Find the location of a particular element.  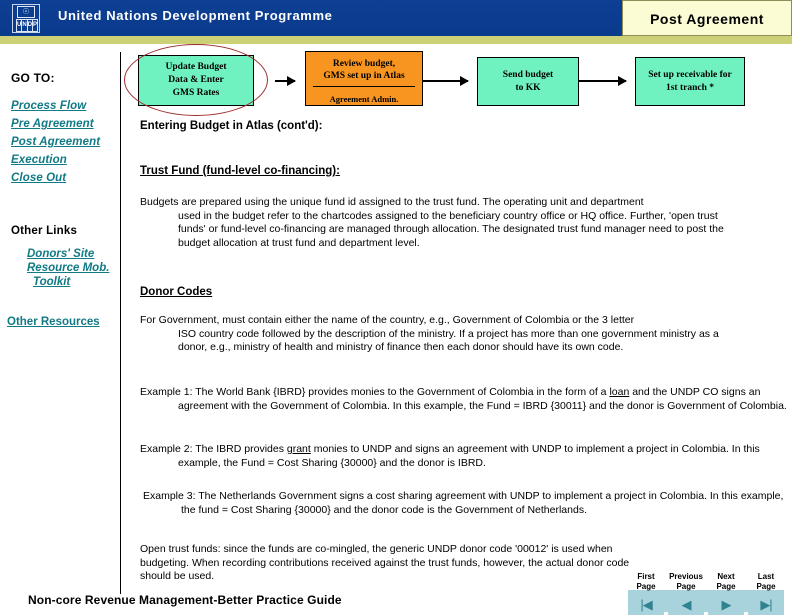

sidebar-item-toolkit: Toolkit is located at coordinates (51, 282).